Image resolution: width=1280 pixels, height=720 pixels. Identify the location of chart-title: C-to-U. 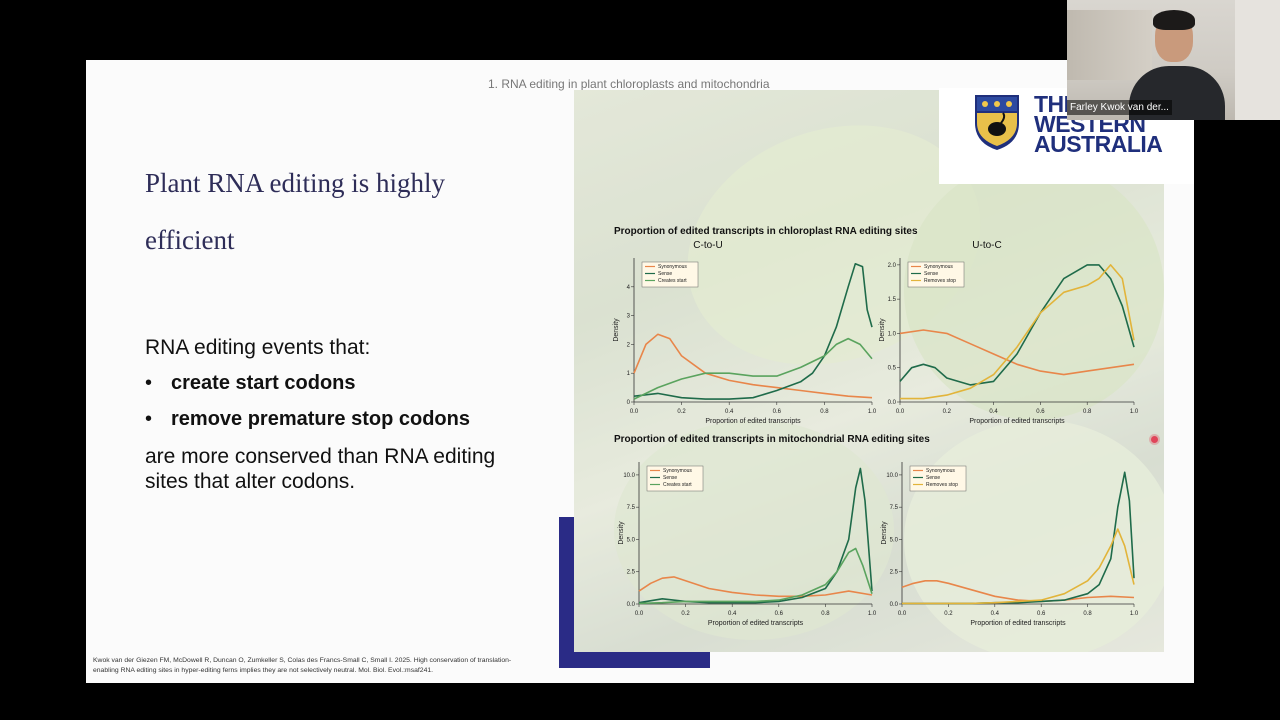
(707, 245).